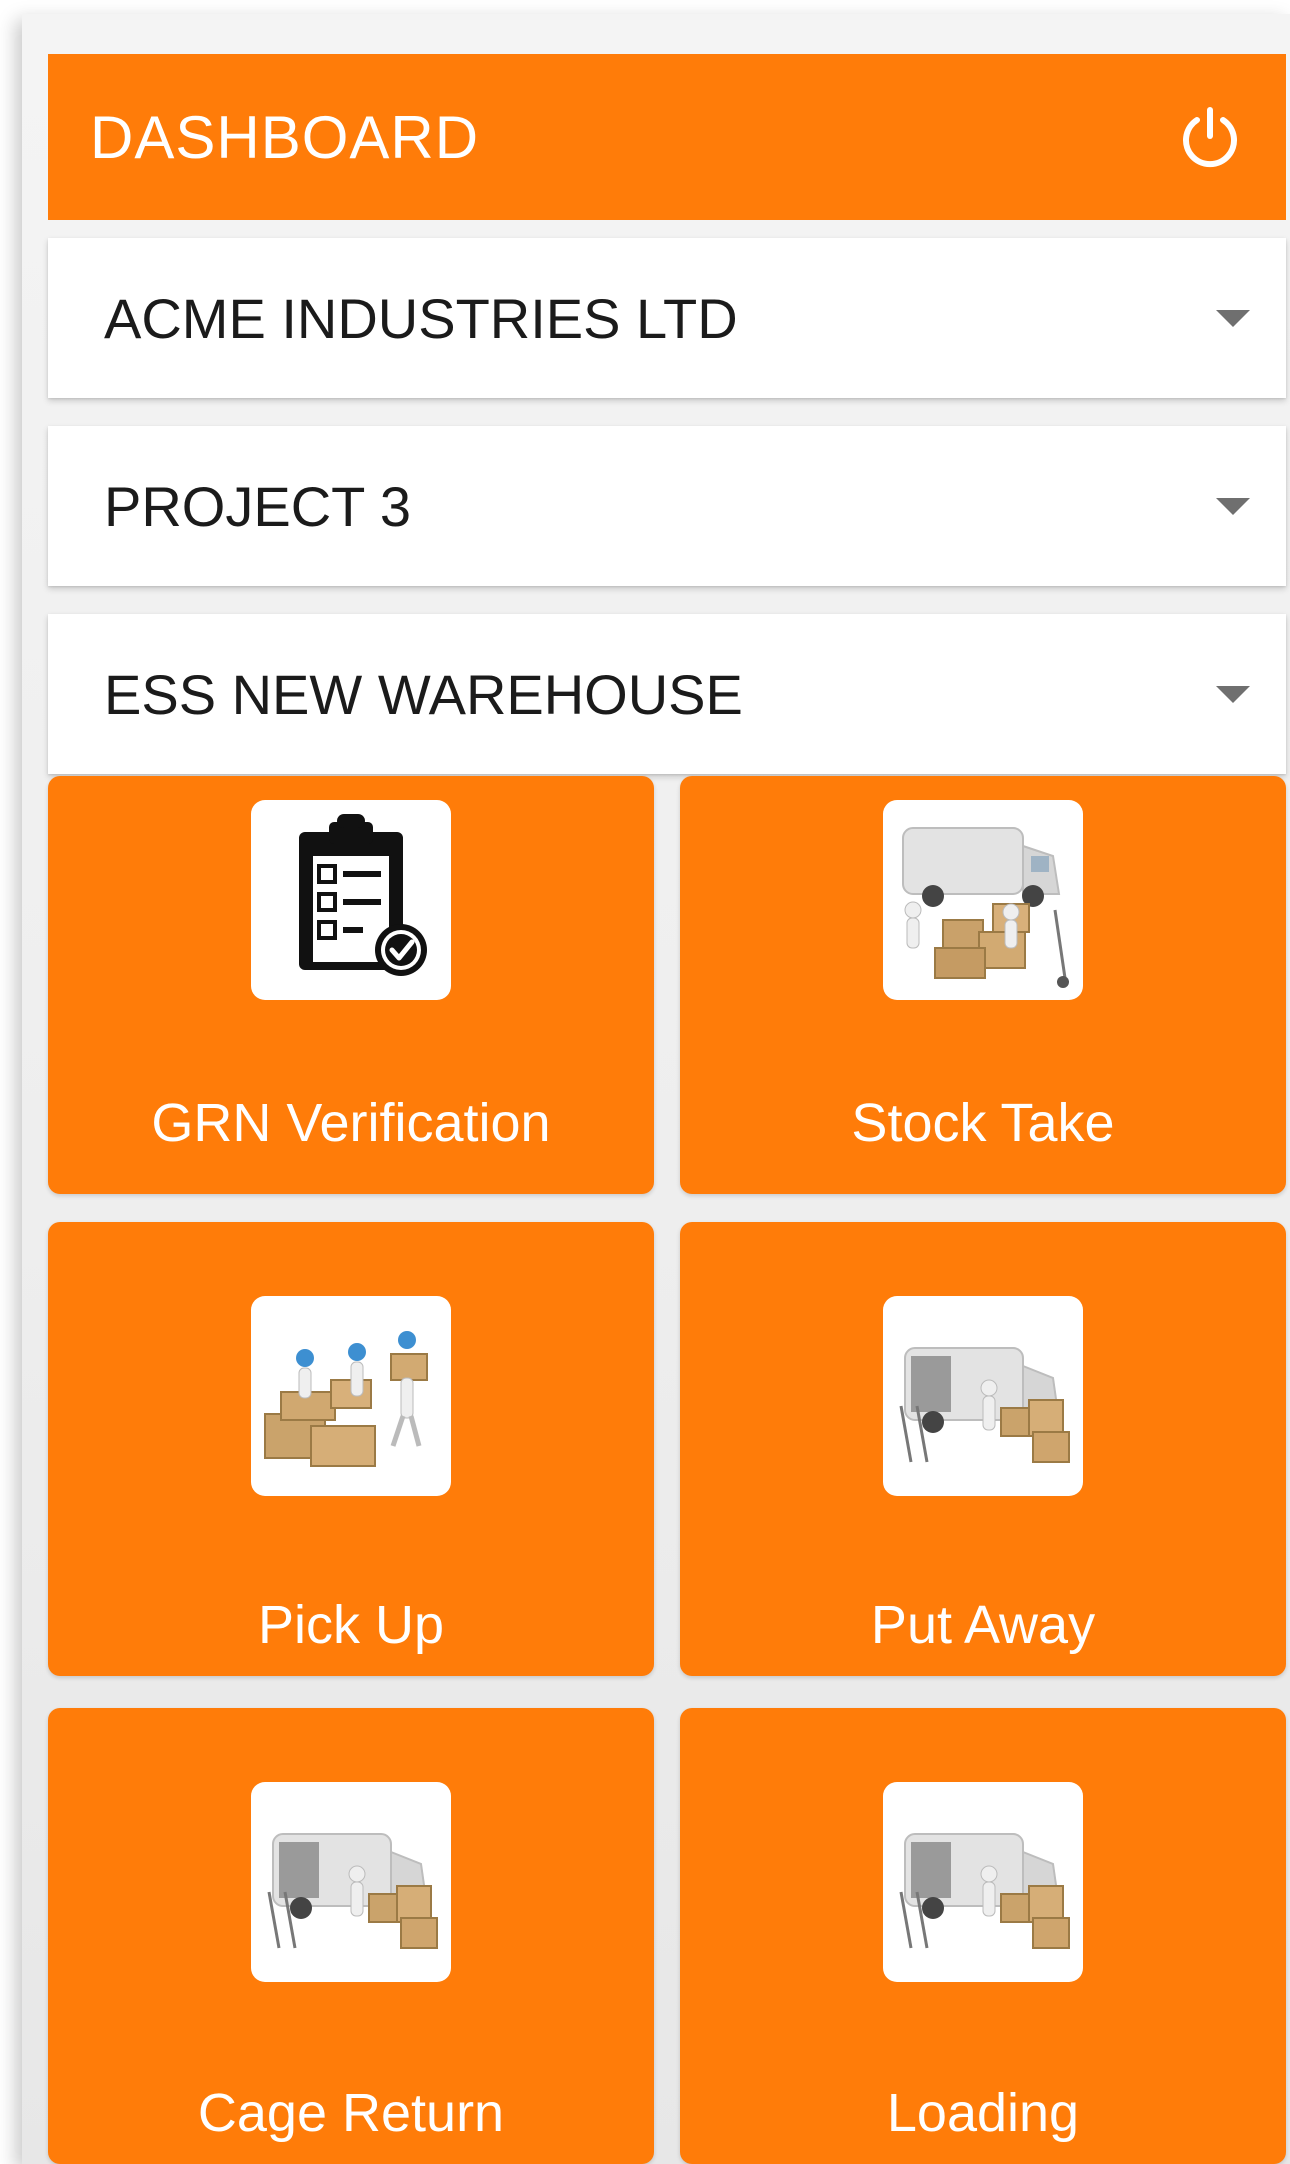  I want to click on checklist-icon, so click(351, 900).